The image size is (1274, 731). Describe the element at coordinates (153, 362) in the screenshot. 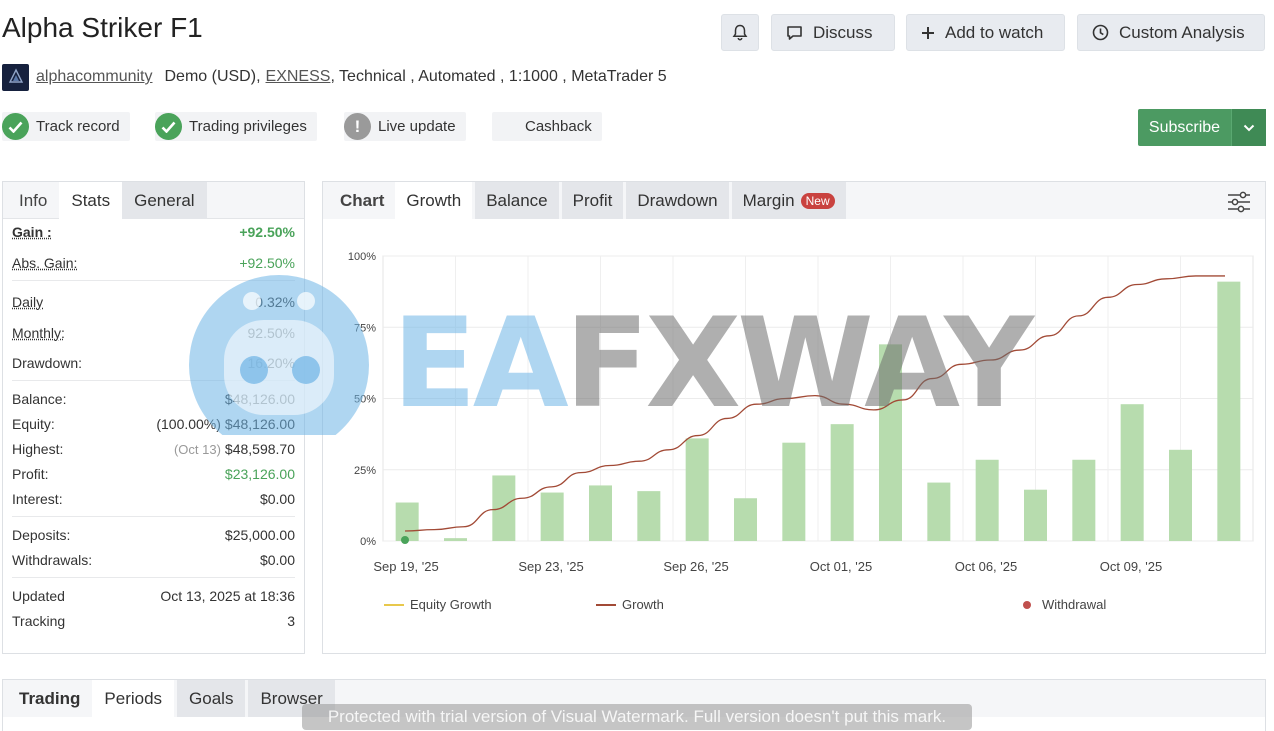

I see `drawdown-row: Drawdown: 16.20%` at that location.